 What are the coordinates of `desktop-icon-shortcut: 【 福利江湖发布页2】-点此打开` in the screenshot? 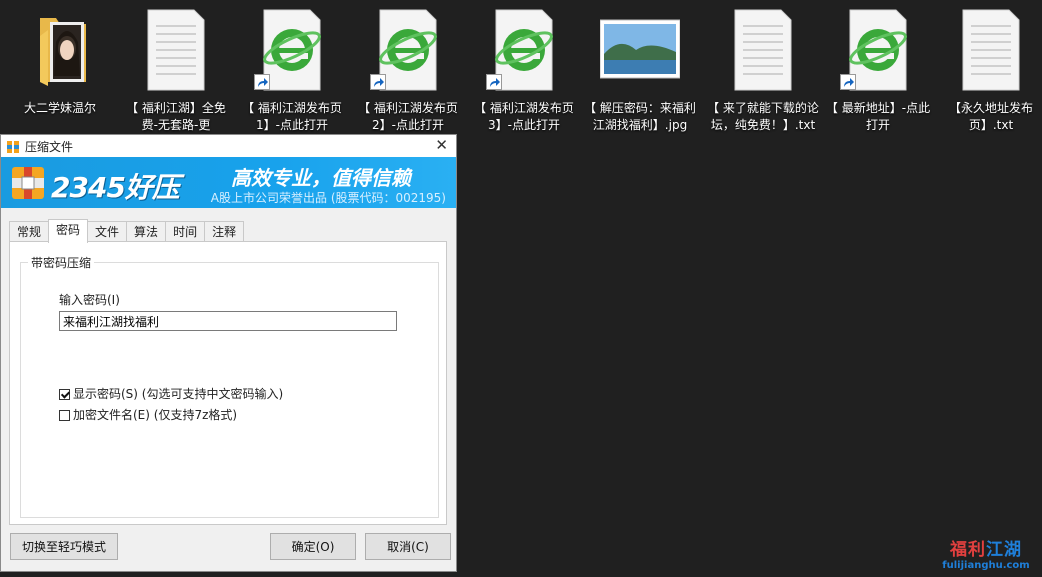 It's located at (408, 70).